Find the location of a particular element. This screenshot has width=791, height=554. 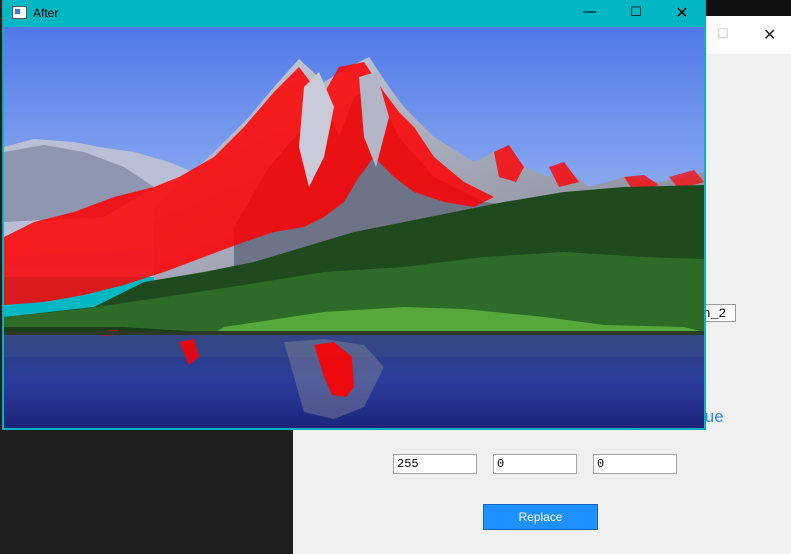

replace-button: Replace is located at coordinates (540, 517).